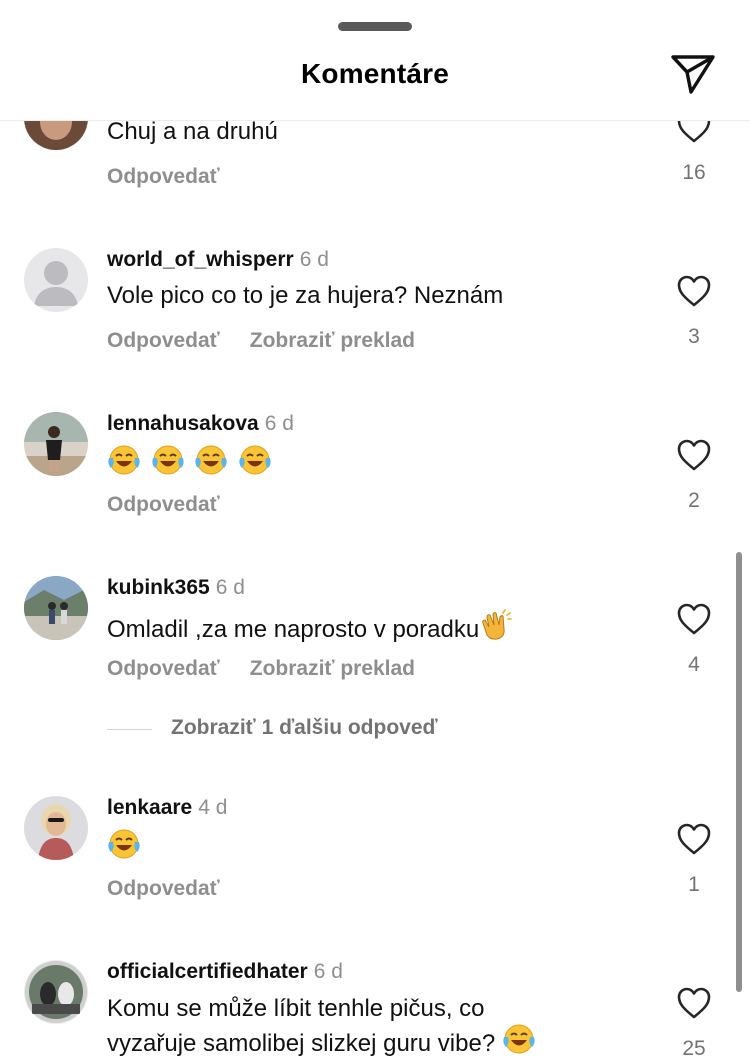 Image resolution: width=750 pixels, height=1061 pixels. What do you see at coordinates (158, 587) in the screenshot?
I see `username: kubink365` at bounding box center [158, 587].